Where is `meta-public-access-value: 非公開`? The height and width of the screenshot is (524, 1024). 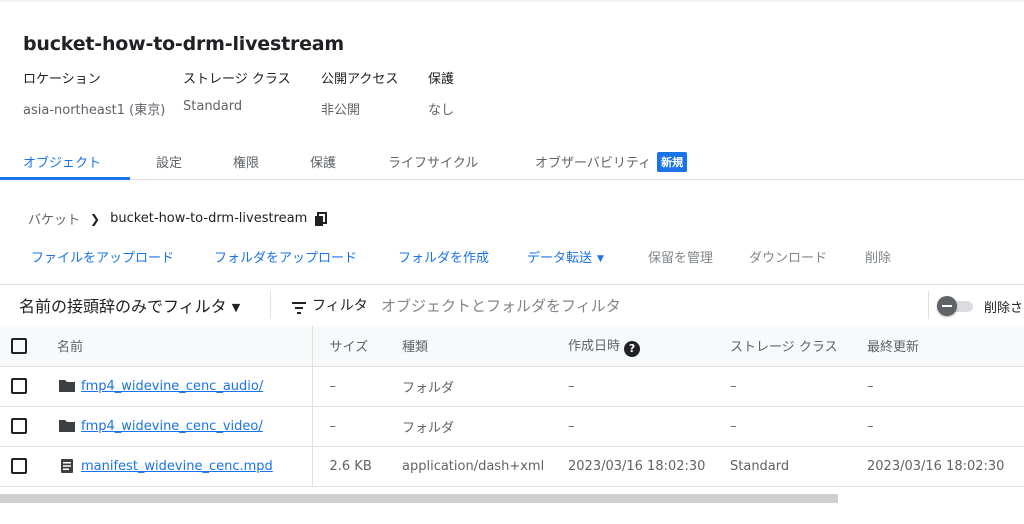
meta-public-access-value: 非公開 is located at coordinates (341, 110).